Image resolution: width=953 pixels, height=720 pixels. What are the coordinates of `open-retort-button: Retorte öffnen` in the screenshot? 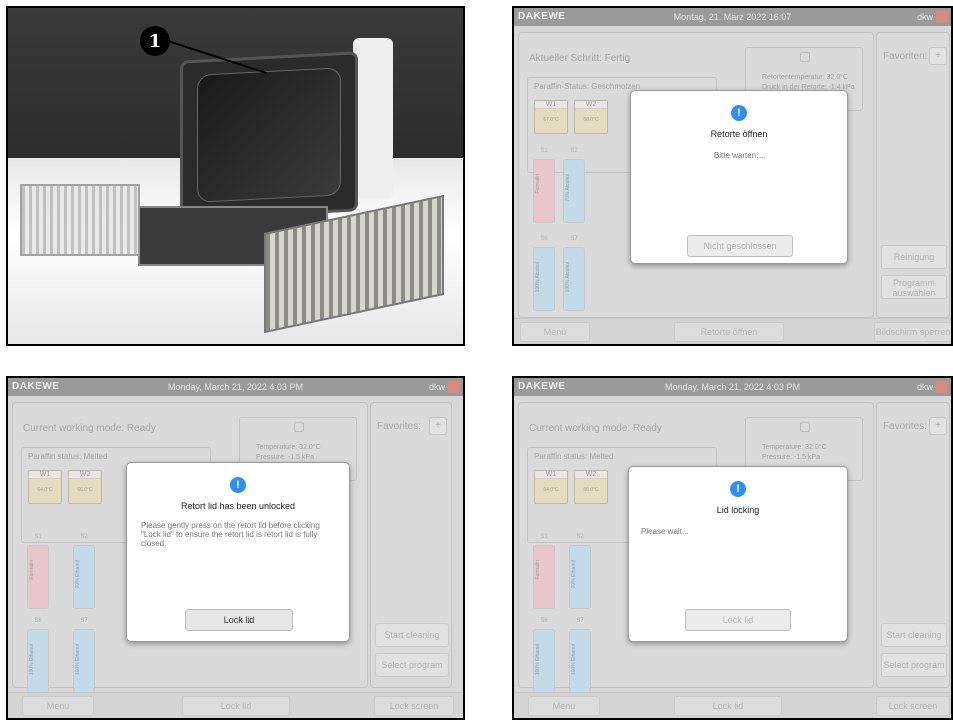 It's located at (729, 332).